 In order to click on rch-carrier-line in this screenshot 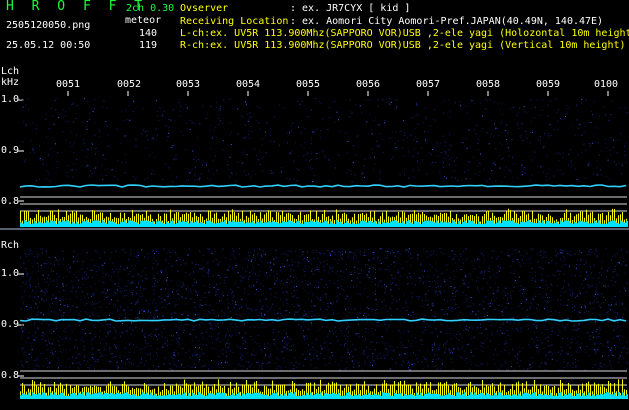, I will do `click(323, 320)`.